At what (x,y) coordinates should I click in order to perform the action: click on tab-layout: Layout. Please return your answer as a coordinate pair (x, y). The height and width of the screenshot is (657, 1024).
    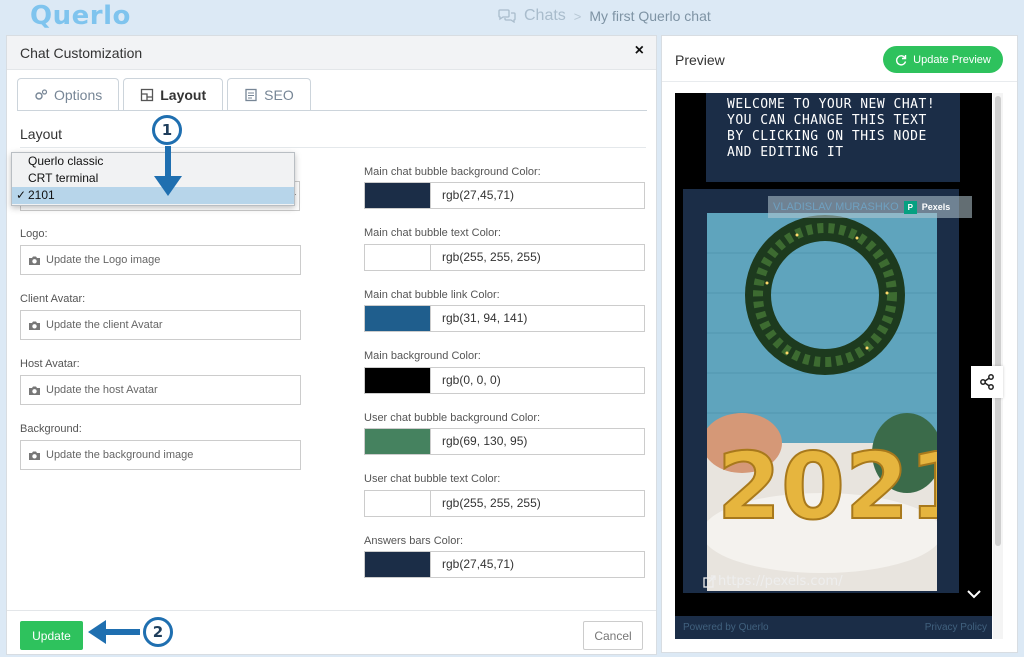
    Looking at the image, I should click on (173, 94).